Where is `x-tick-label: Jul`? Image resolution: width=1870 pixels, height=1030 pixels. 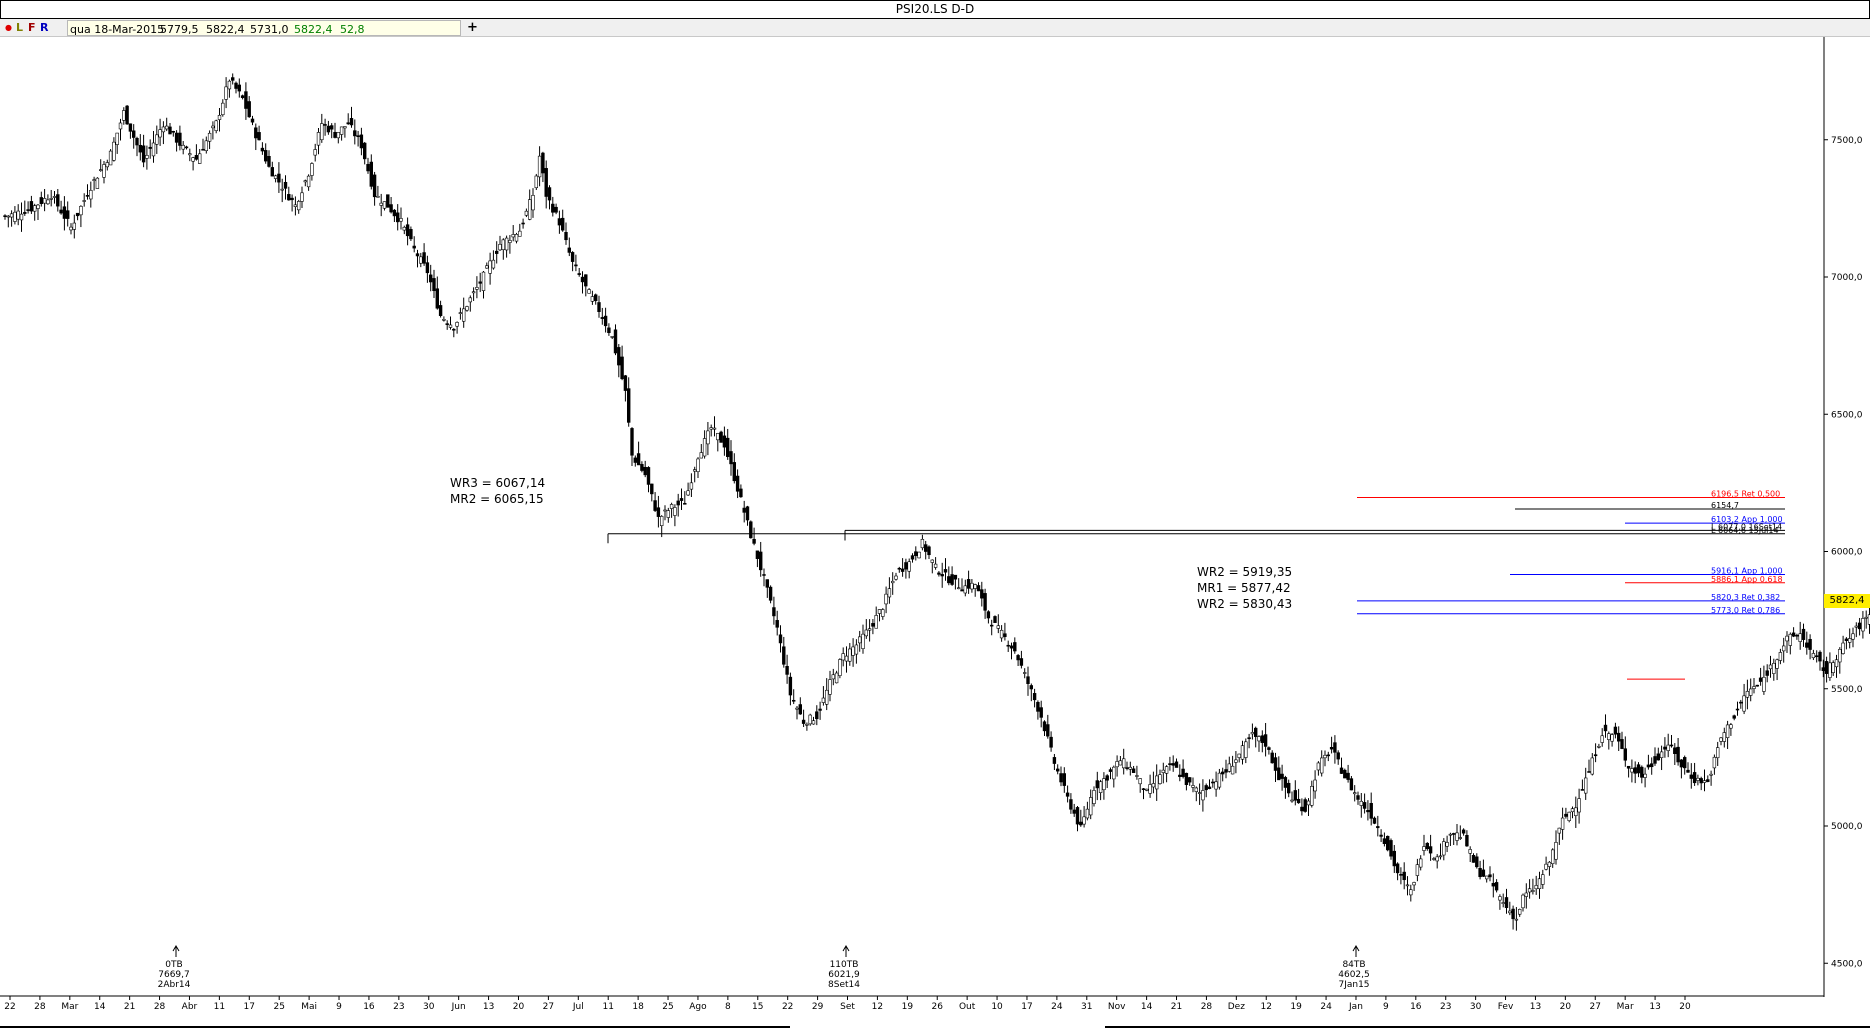
x-tick-label: Jul is located at coordinates (578, 1007).